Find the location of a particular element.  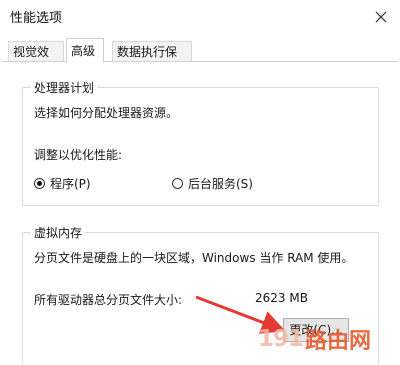

tab-advanced: 高级 is located at coordinates (85, 50).